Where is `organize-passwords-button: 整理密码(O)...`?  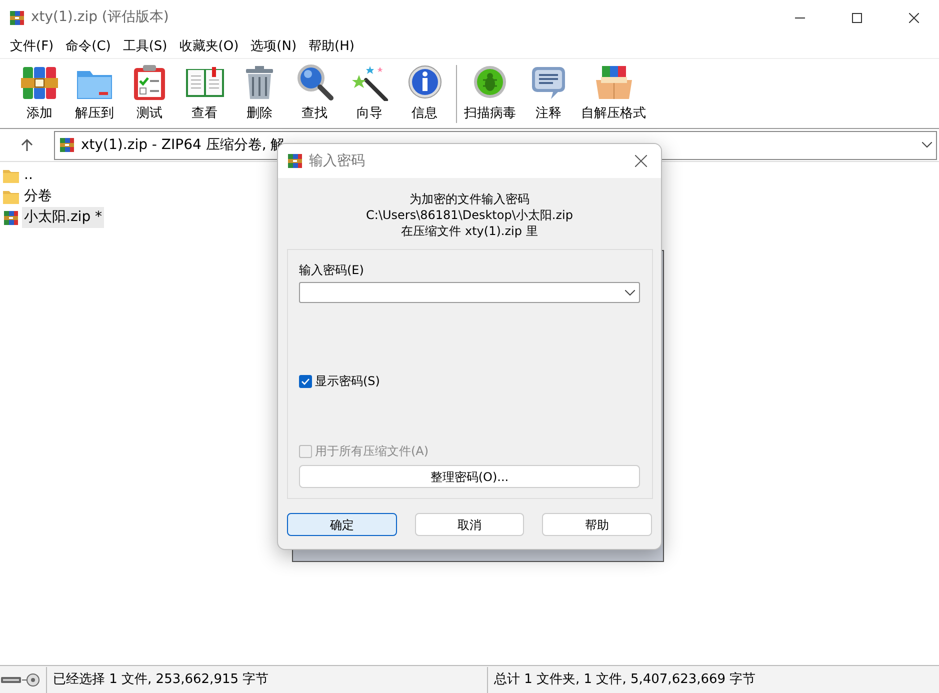
organize-passwords-button: 整理密码(O)... is located at coordinates (469, 476).